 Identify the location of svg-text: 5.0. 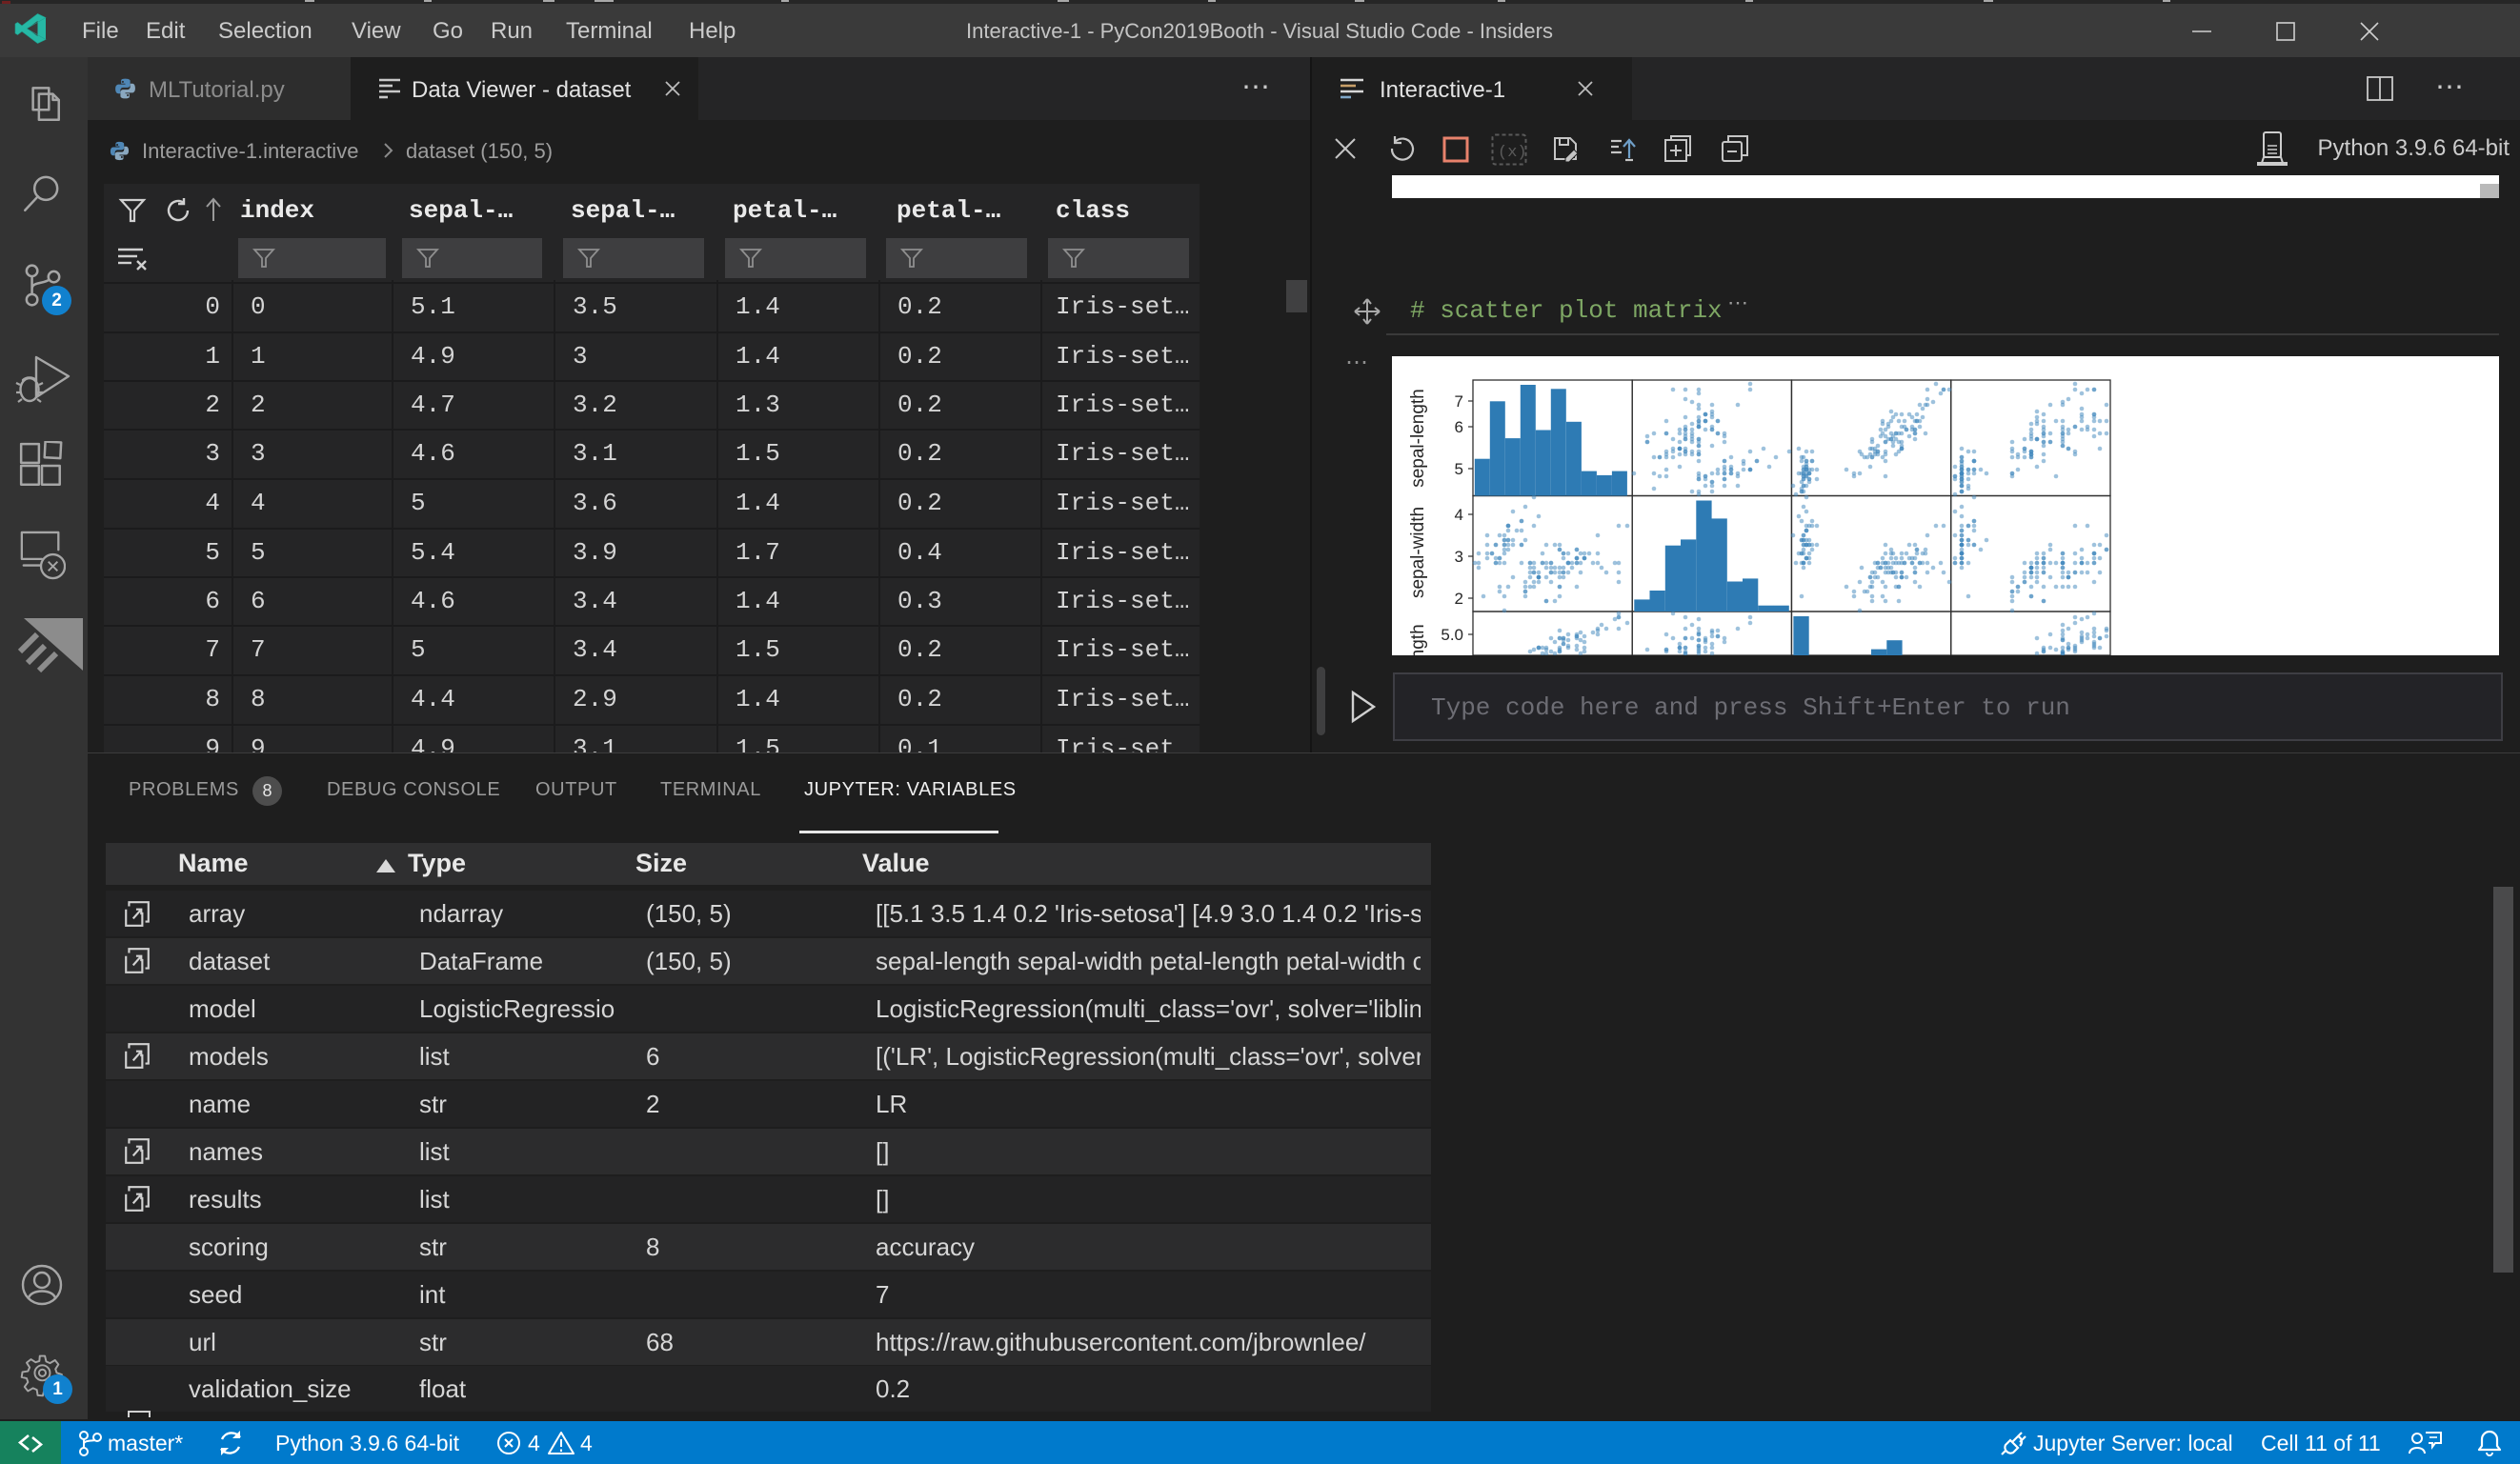
(1452, 635).